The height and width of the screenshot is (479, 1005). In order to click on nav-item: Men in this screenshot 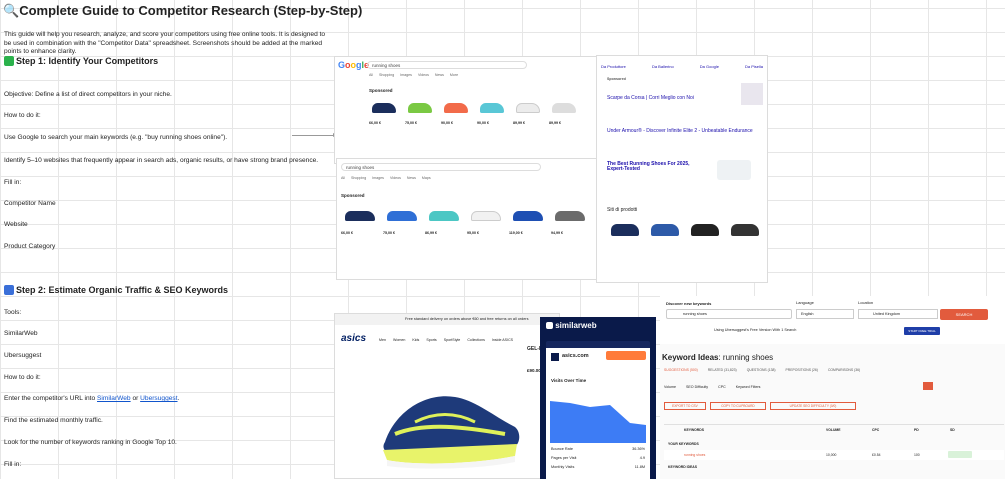, I will do `click(382, 340)`.